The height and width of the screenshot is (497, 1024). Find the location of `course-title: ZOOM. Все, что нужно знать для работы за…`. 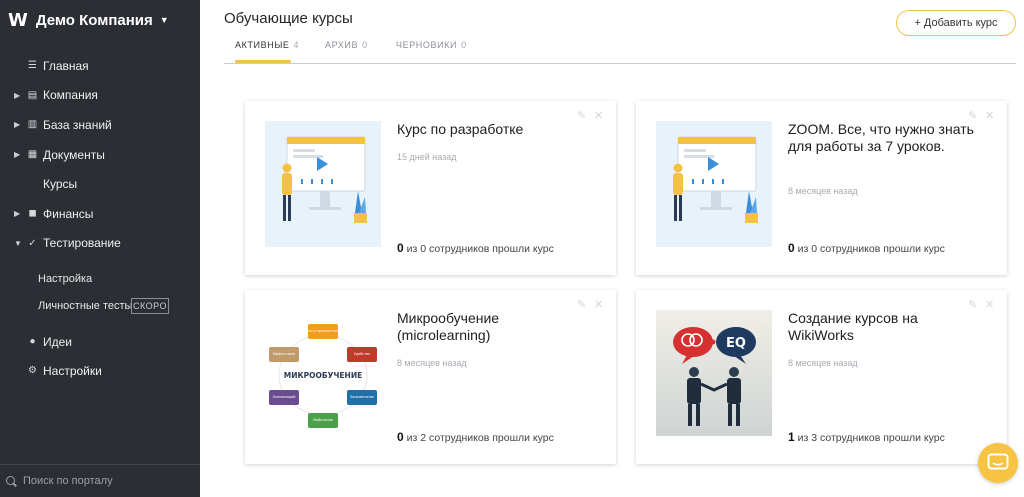

course-title: ZOOM. Все, что нужно знать для работы за… is located at coordinates (883, 138).